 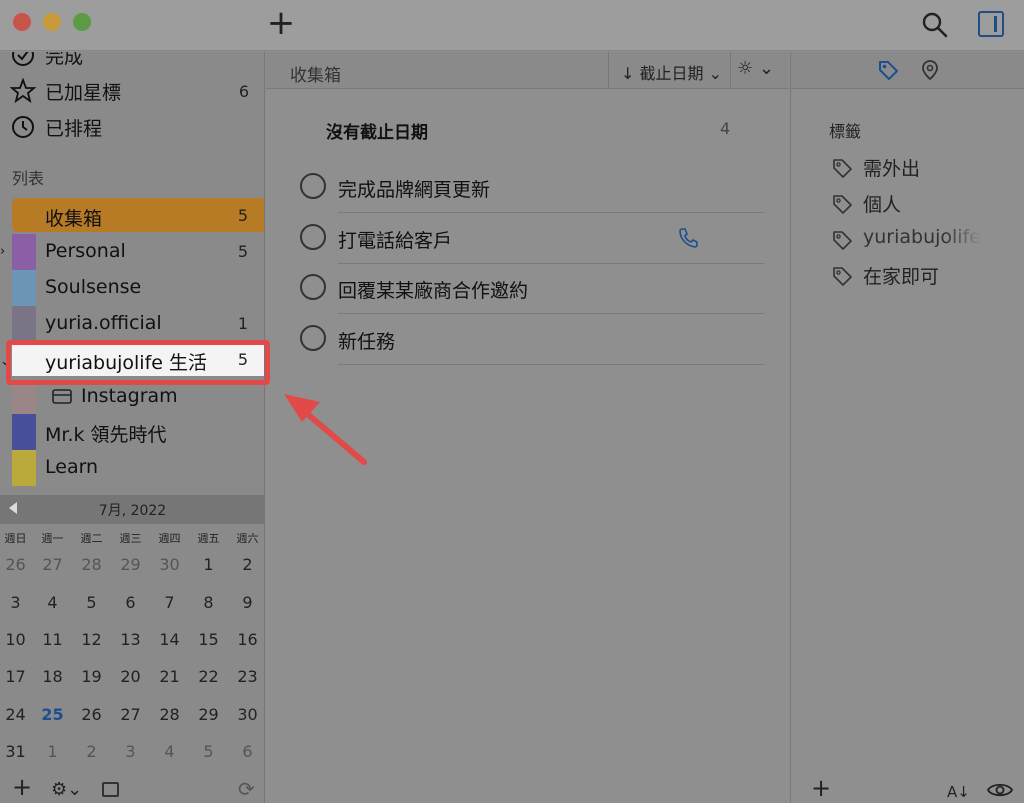 I want to click on tag-icon, so click(x=888, y=70).